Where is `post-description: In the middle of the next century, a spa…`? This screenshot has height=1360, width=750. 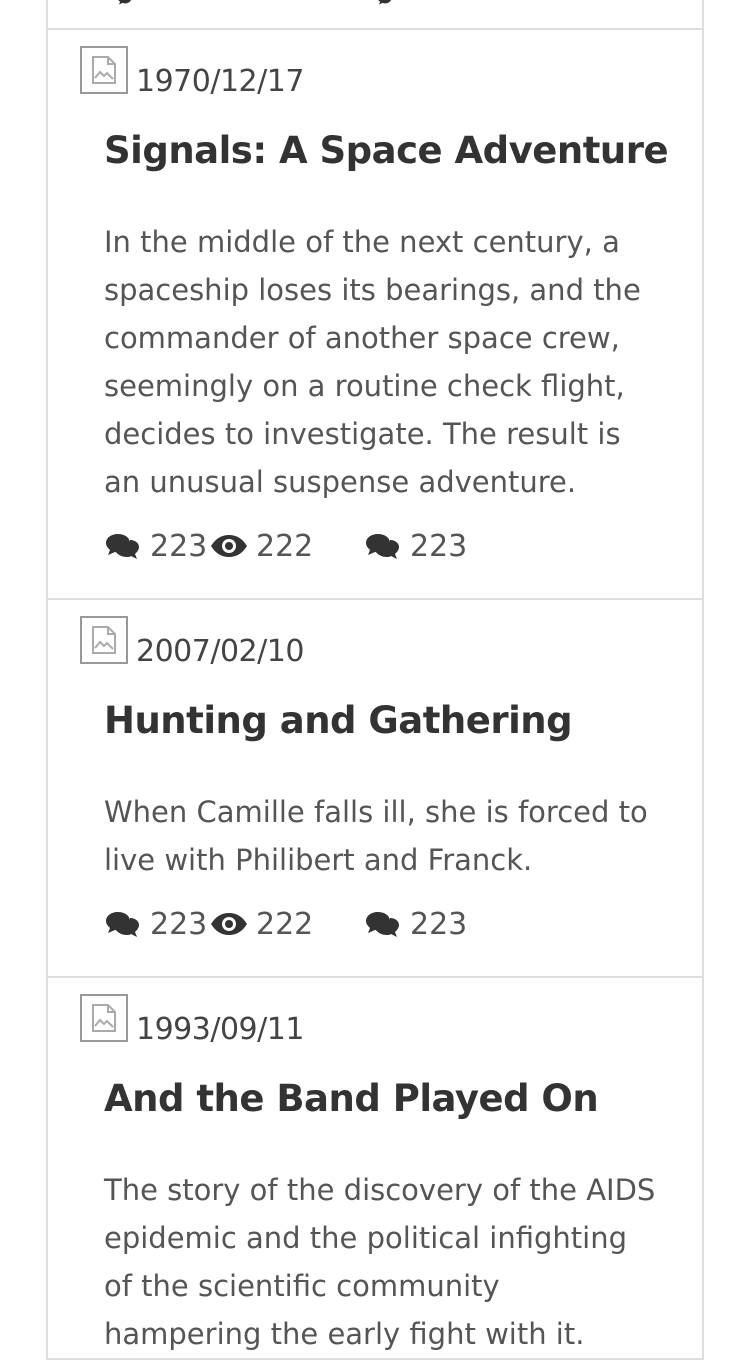 post-description: In the middle of the next century, a spa… is located at coordinates (372, 362).